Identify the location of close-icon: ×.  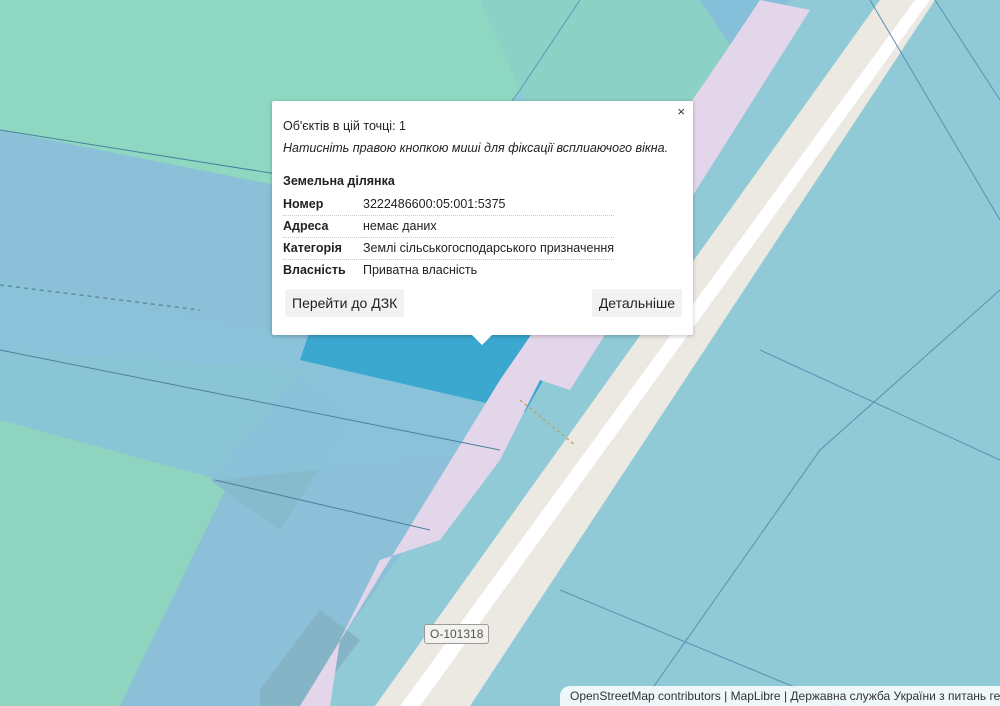
(681, 112).